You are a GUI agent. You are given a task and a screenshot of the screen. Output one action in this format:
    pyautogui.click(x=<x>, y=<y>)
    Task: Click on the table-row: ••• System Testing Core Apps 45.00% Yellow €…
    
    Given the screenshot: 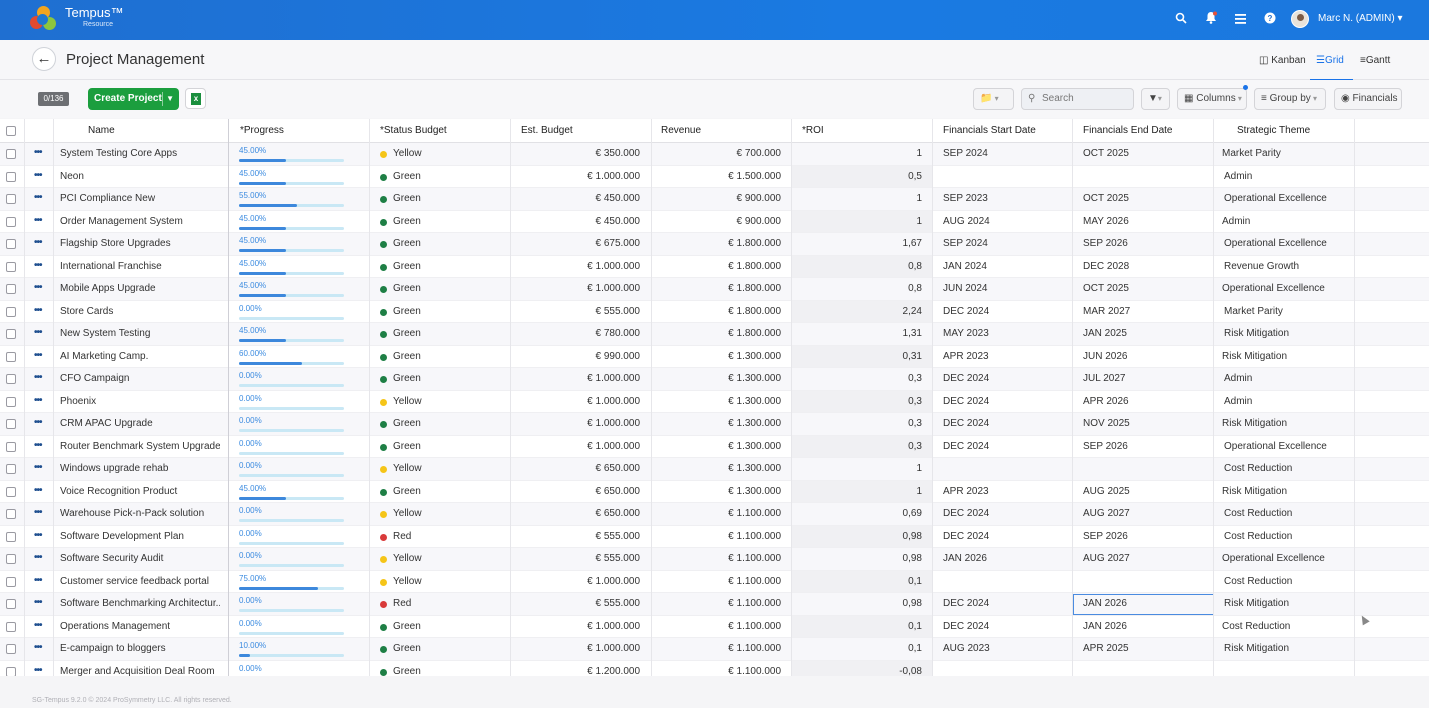 What is the action you would take?
    pyautogui.click(x=714, y=154)
    